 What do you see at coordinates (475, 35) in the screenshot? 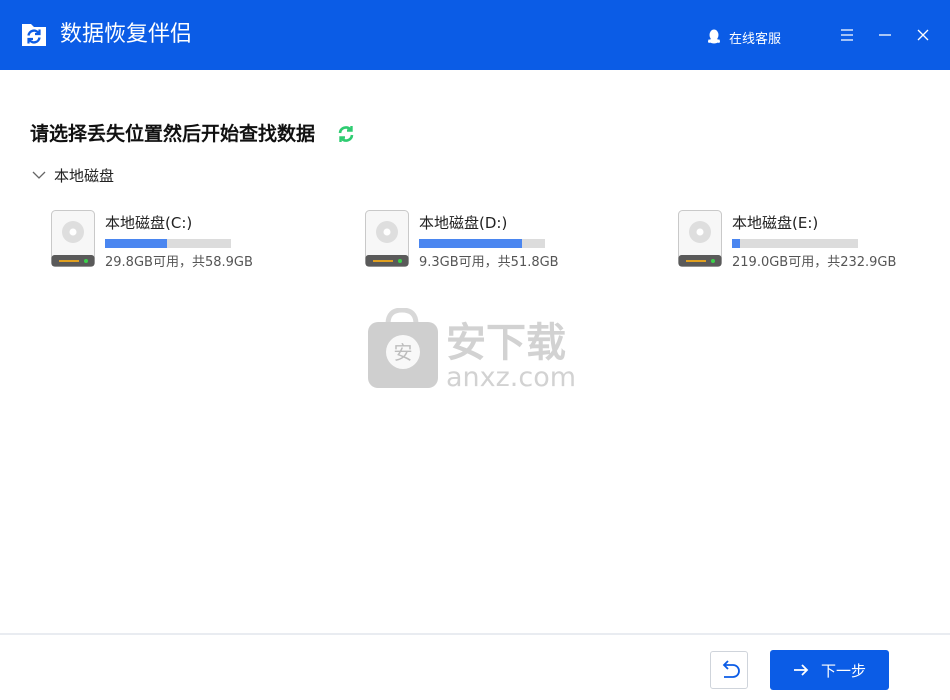
I see `title-bar: 数据恢复伴侣 在线客服` at bounding box center [475, 35].